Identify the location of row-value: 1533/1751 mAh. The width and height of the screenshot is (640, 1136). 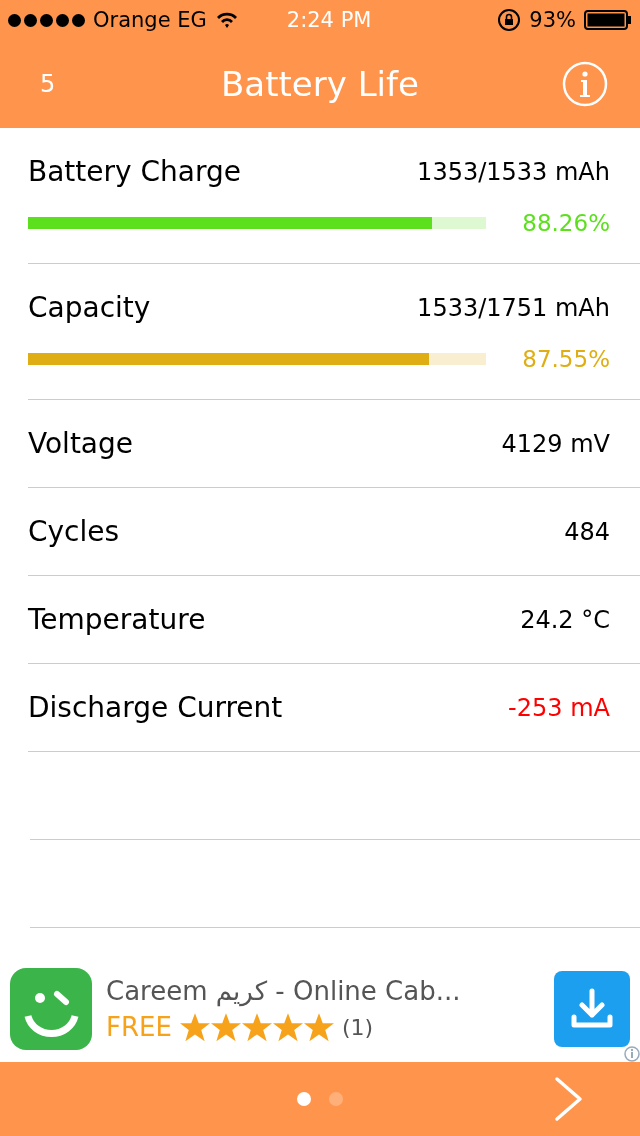
(513, 307).